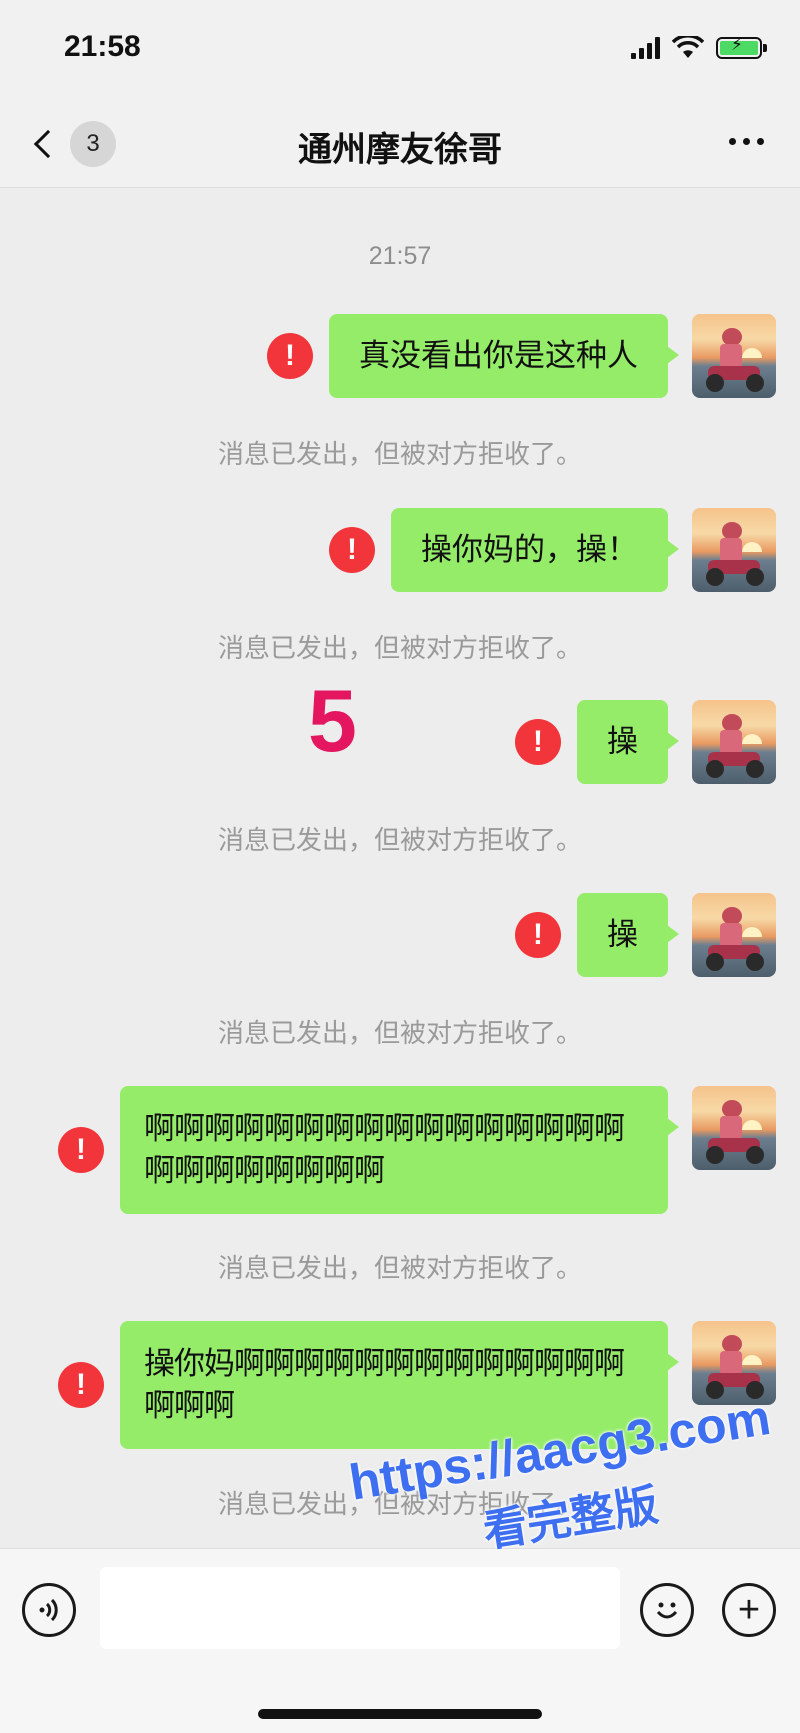  I want to click on message-bubble: 啊啊啊啊啊啊啊啊啊啊啊啊啊啊啊啊啊啊啊啊啊啊啊啊, so click(399, 1150).